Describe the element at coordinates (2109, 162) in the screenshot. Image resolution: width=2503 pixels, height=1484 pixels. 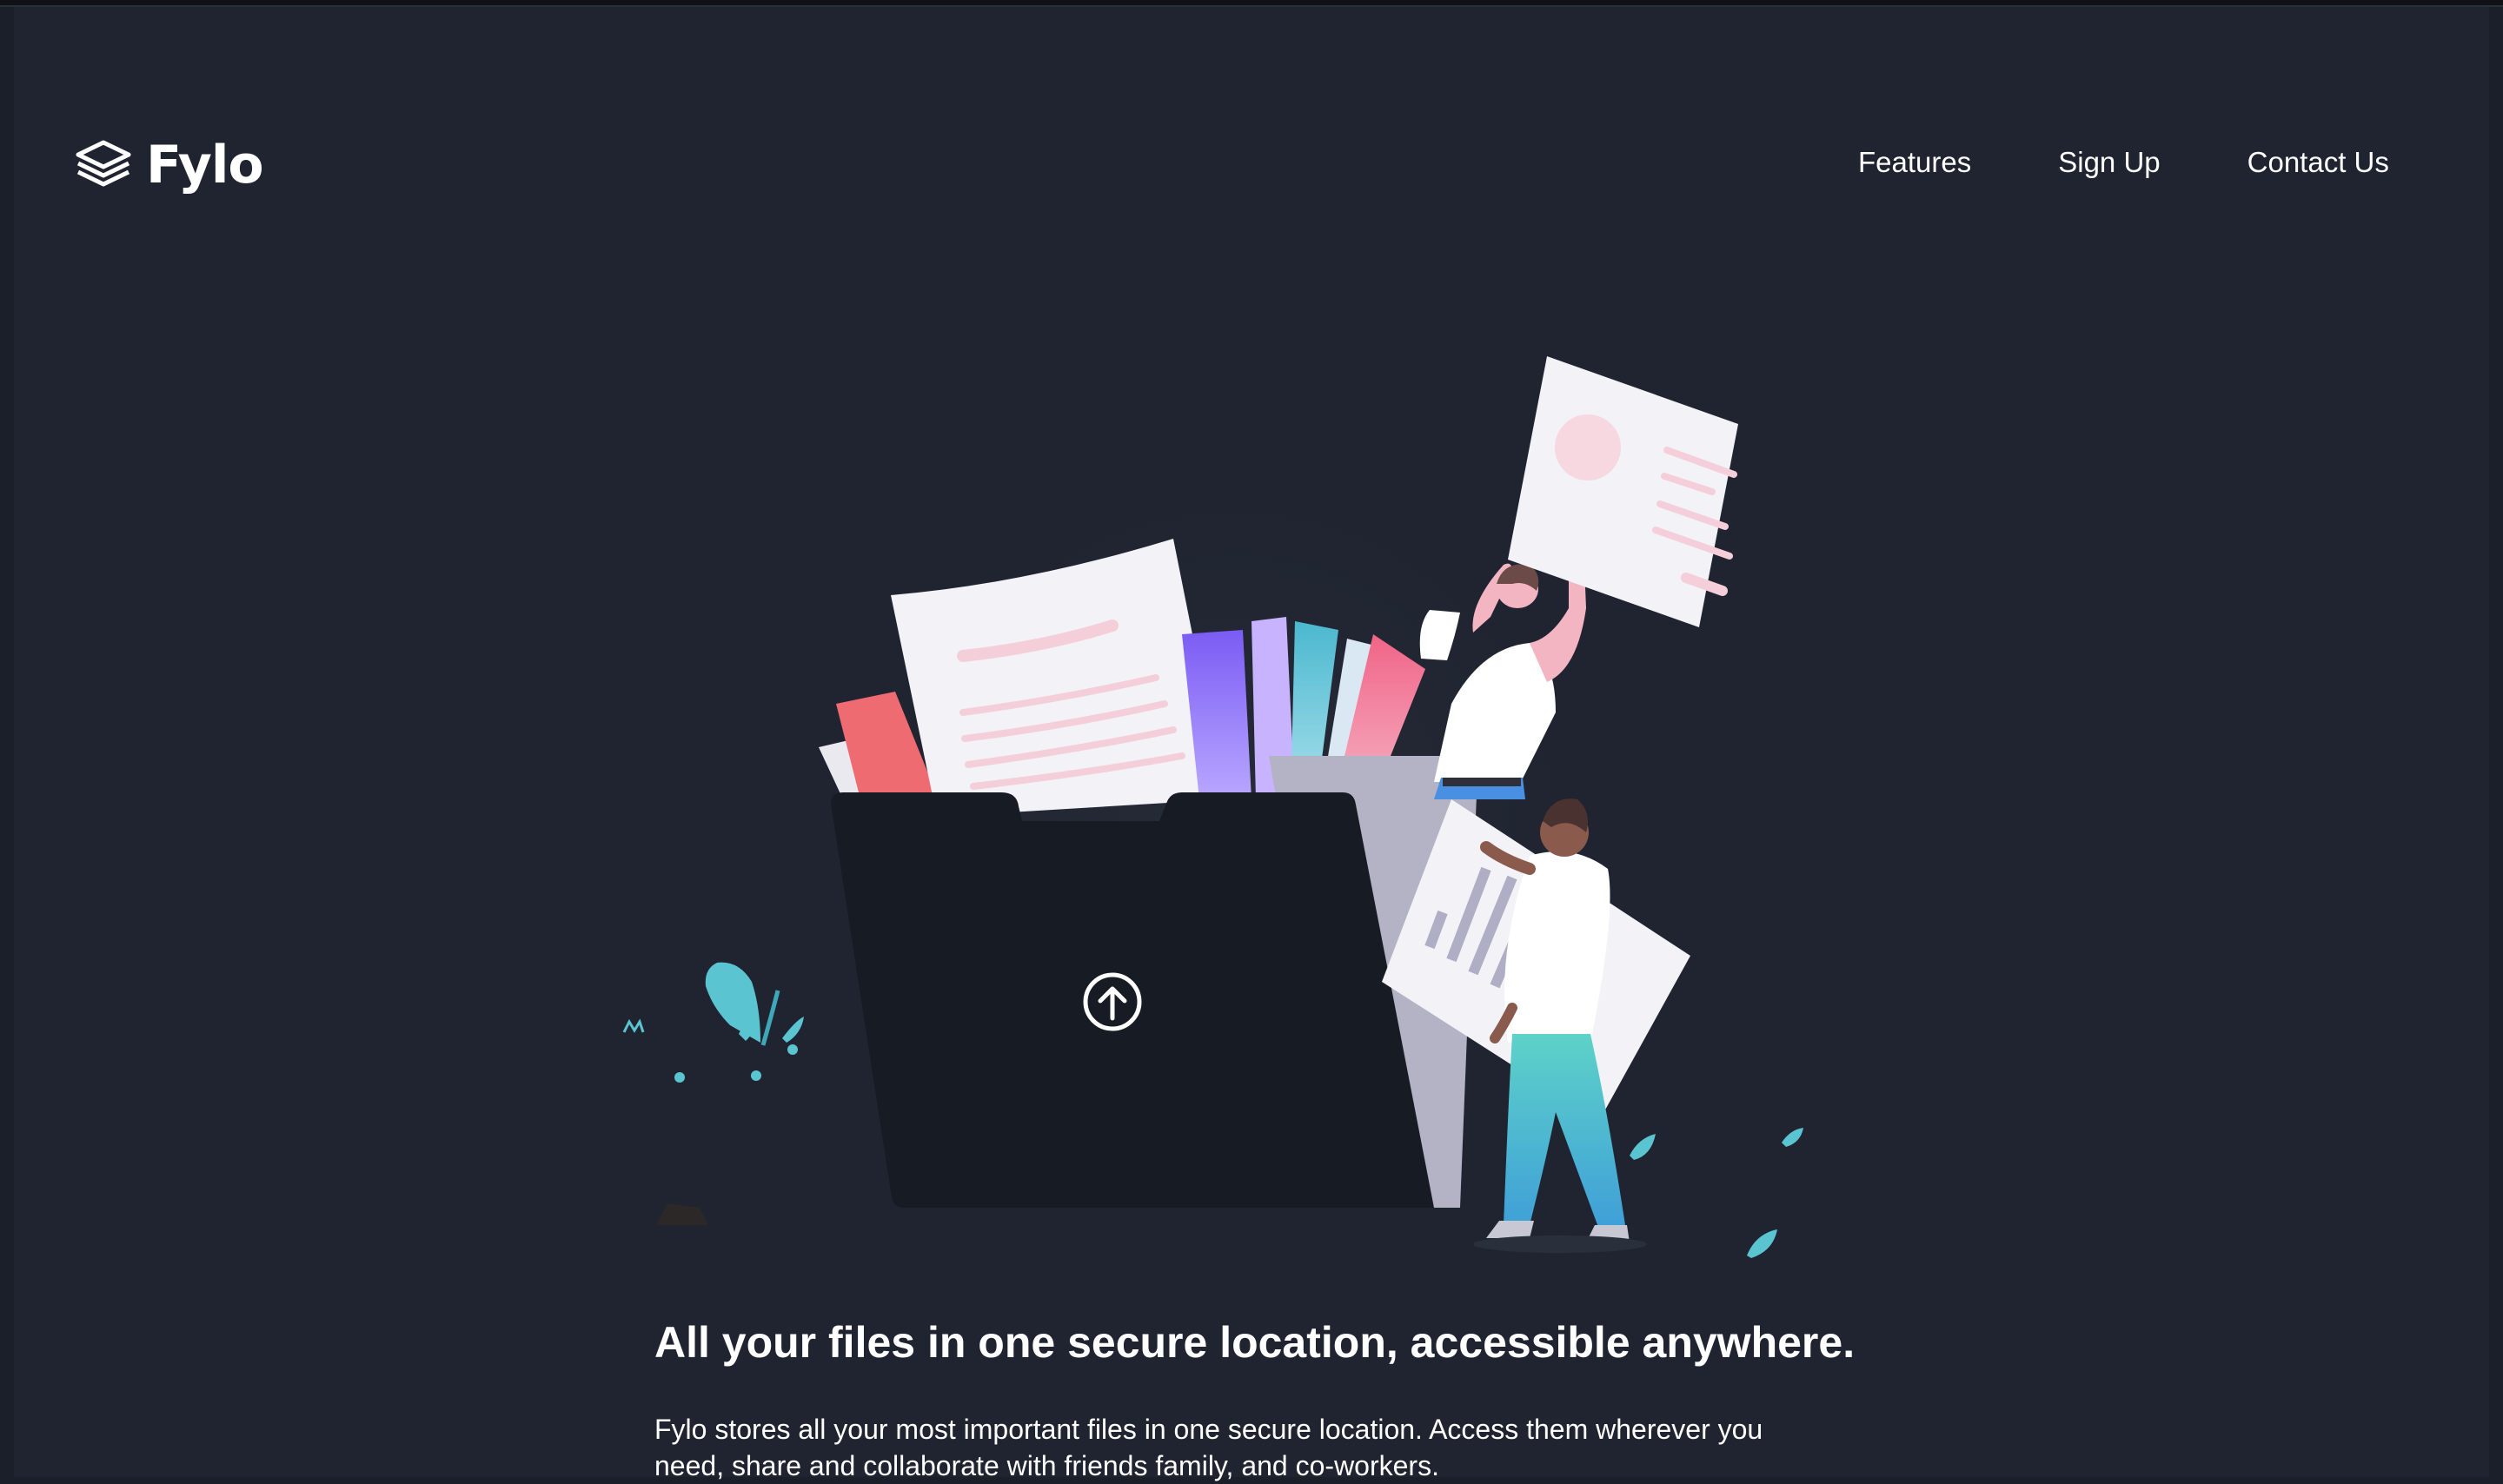
I see `nav-link-sign-up: Sign Up` at that location.